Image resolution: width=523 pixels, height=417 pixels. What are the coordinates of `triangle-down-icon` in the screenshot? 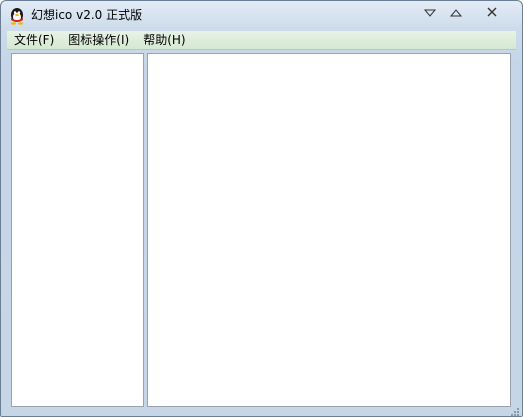 It's located at (430, 11).